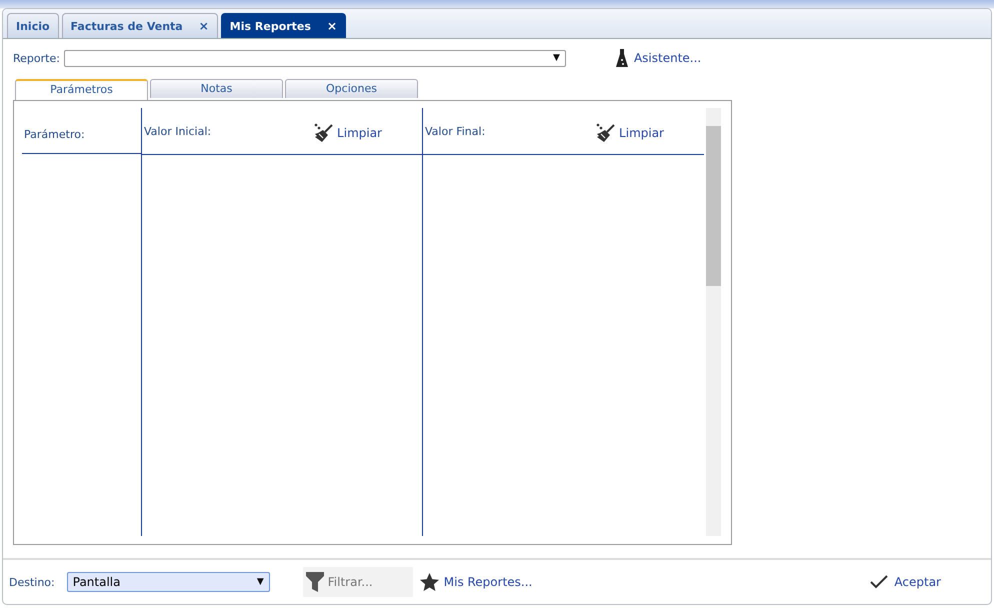  Describe the element at coordinates (32, 582) in the screenshot. I see `destination-label: Destino:` at that location.